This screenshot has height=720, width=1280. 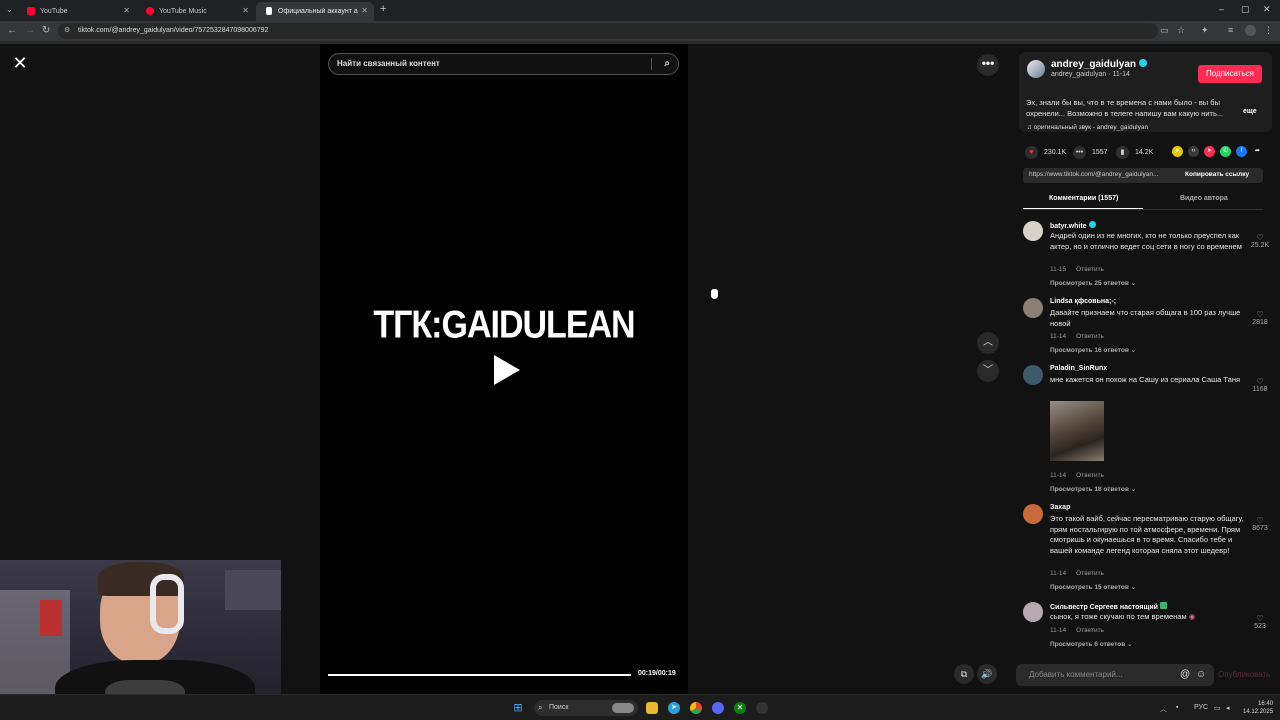 What do you see at coordinates (1204, 198) in the screenshot?
I see `tab-author-videos: Видео автора` at bounding box center [1204, 198].